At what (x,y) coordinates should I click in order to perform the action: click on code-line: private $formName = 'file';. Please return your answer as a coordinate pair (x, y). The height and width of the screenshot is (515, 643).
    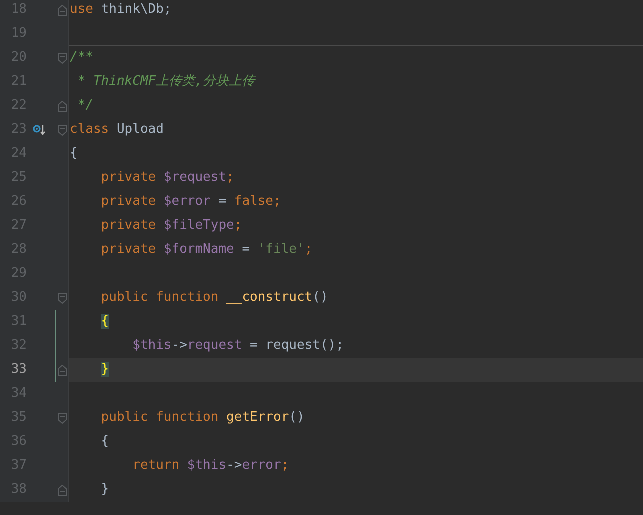
    Looking at the image, I should click on (206, 250).